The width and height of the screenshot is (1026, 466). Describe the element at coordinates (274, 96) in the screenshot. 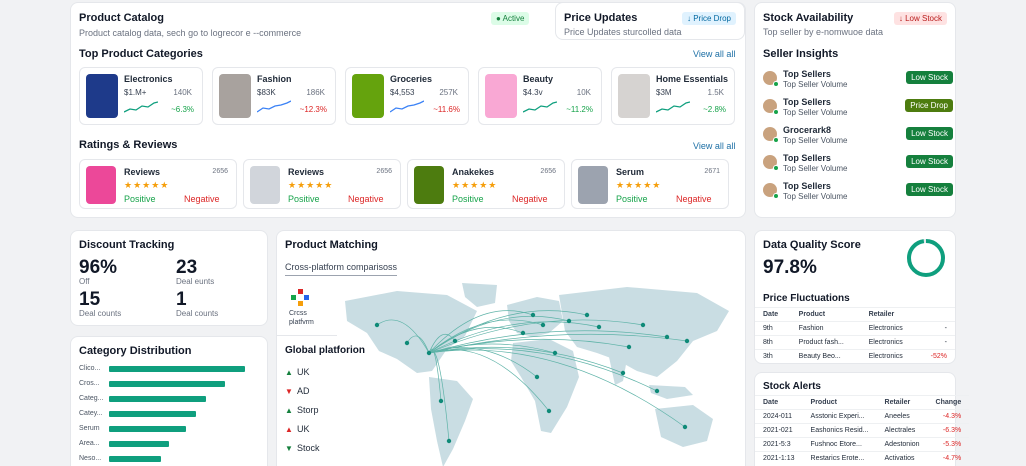

I see `category-card: Fashion $83K 186K ~12.3%` at that location.